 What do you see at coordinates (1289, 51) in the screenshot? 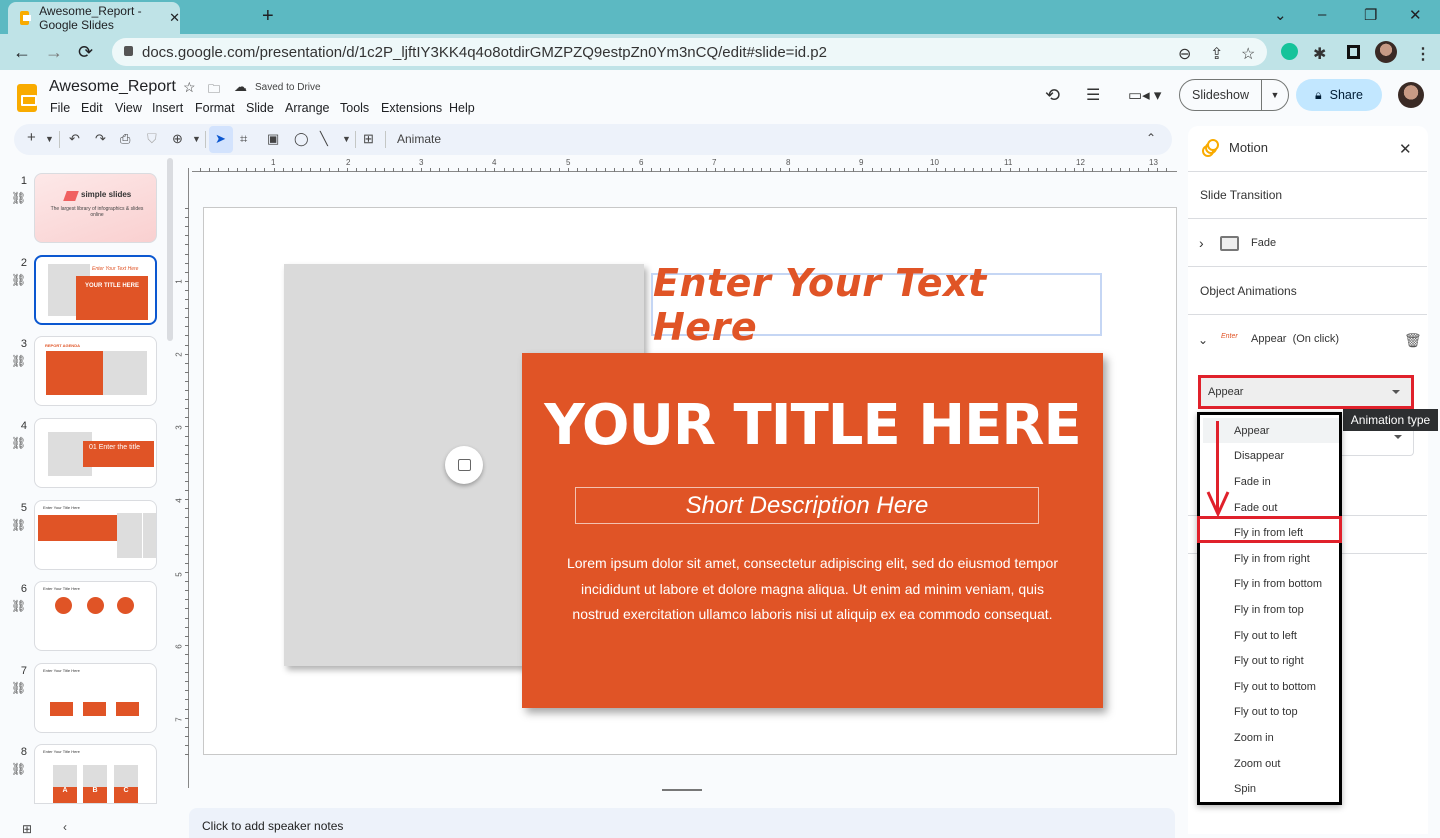
I see `grammarly-icon` at bounding box center [1289, 51].